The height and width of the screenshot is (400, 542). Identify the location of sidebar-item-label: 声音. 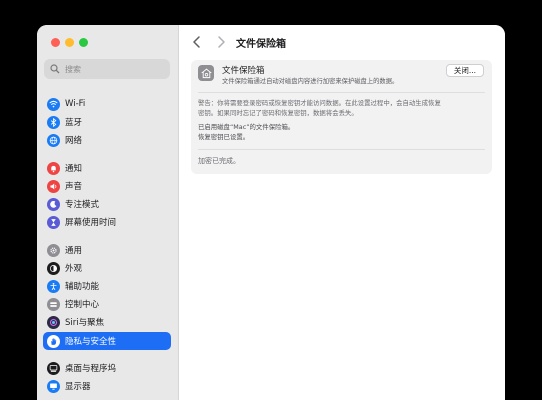
(74, 187).